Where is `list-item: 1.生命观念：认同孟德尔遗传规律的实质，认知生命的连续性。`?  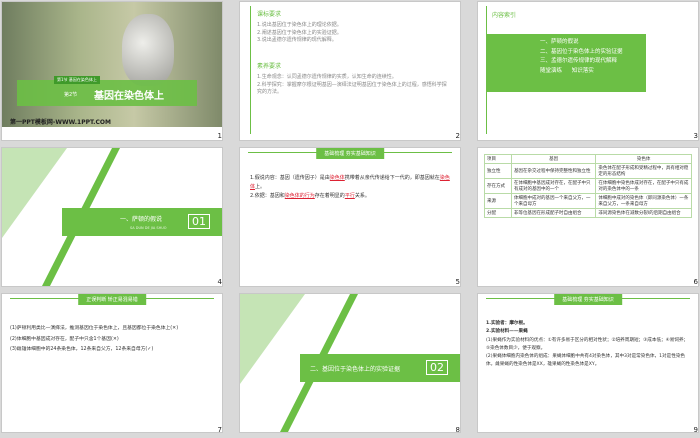 list-item: 1.生命观念：认同孟德尔遗传规律的实质，认知生命的连续性。 is located at coordinates (327, 77).